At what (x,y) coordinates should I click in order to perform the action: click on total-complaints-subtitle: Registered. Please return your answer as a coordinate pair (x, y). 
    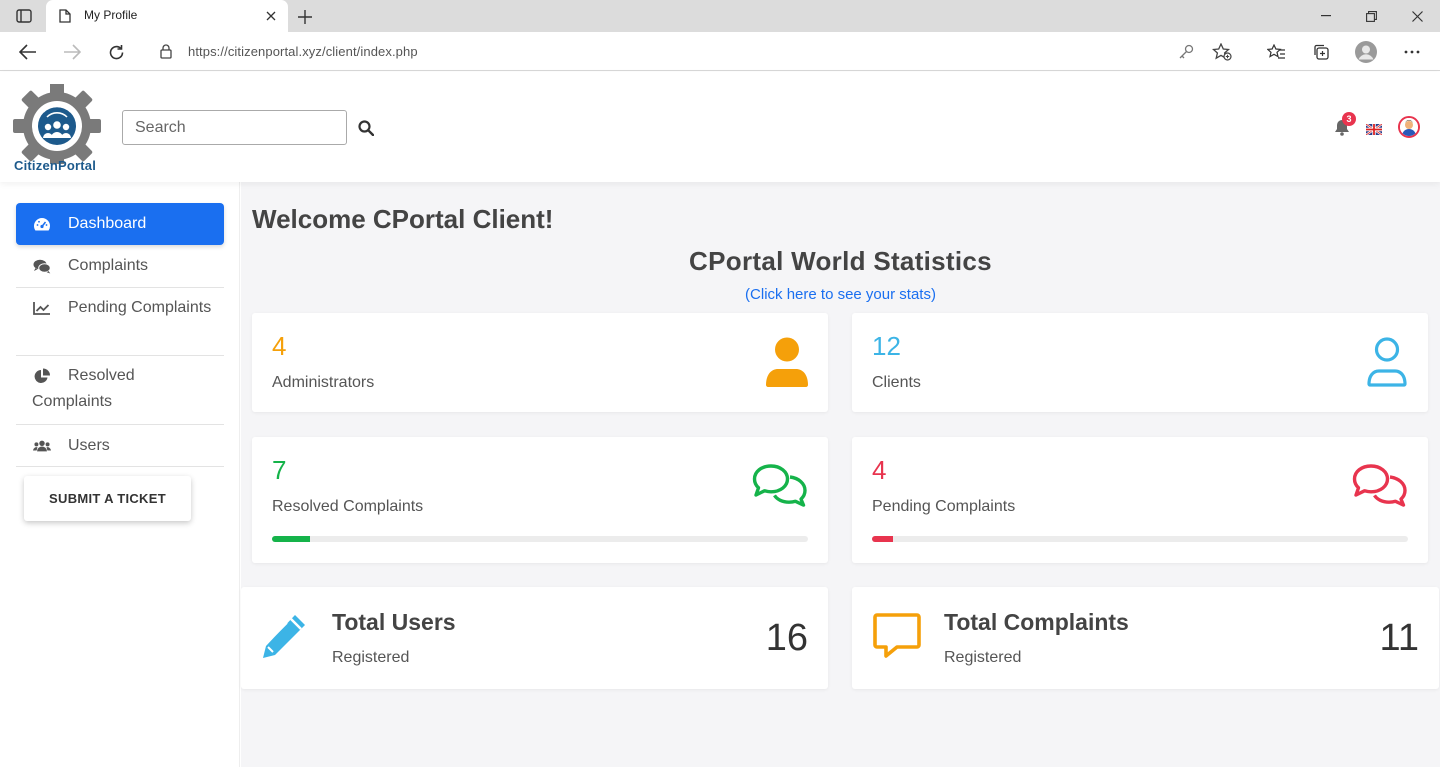
    Looking at the image, I should click on (983, 657).